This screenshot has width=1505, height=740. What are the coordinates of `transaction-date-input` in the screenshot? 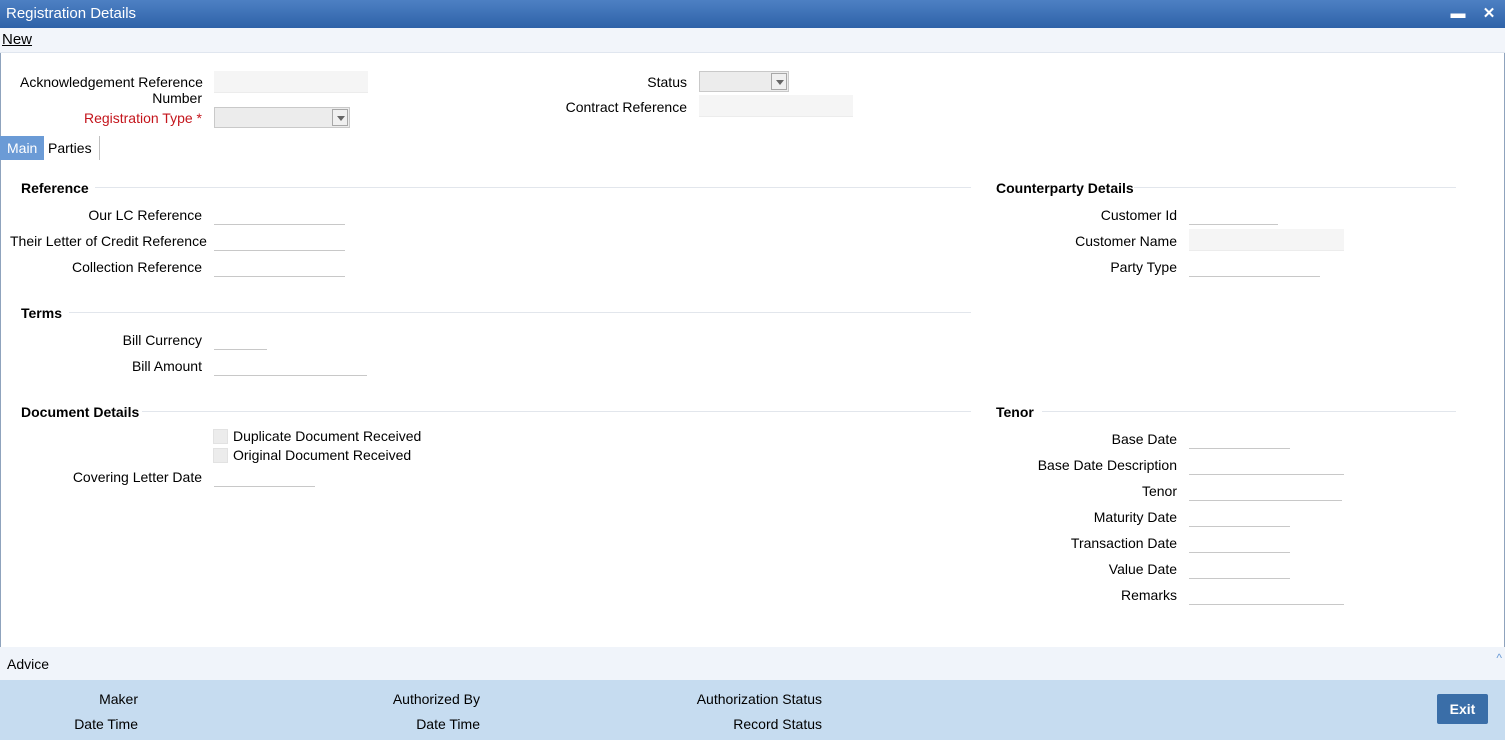 It's located at (1239, 542).